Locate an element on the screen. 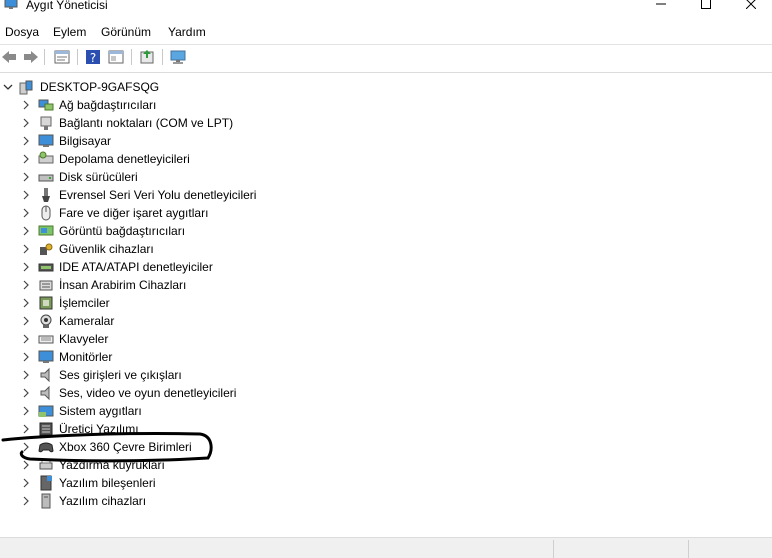 This screenshot has width=772, height=558. tree-item: Fare ve diğer işaret aygıtları is located at coordinates (160, 213).